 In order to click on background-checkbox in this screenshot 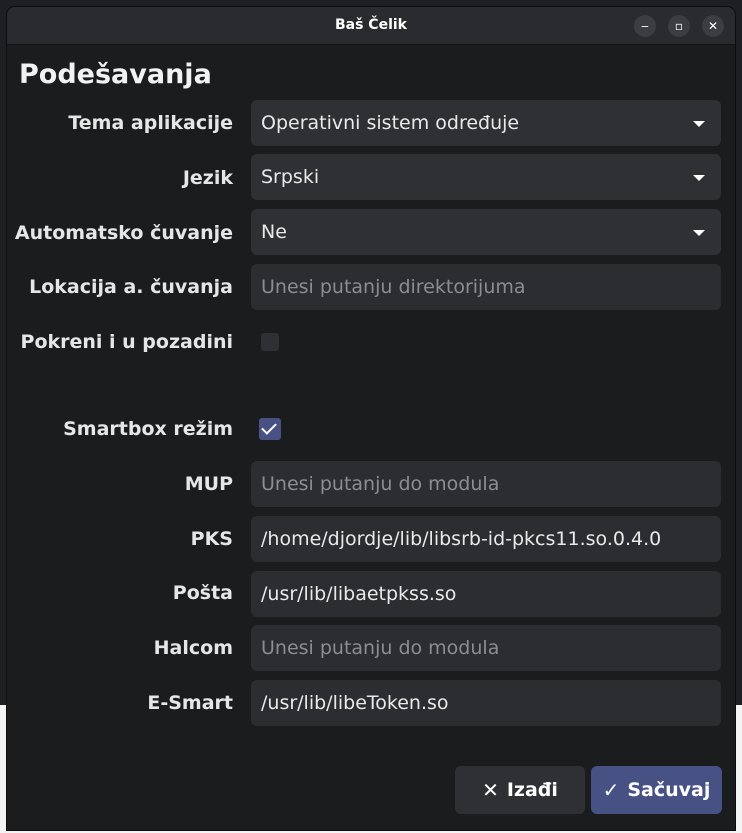, I will do `click(270, 342)`.